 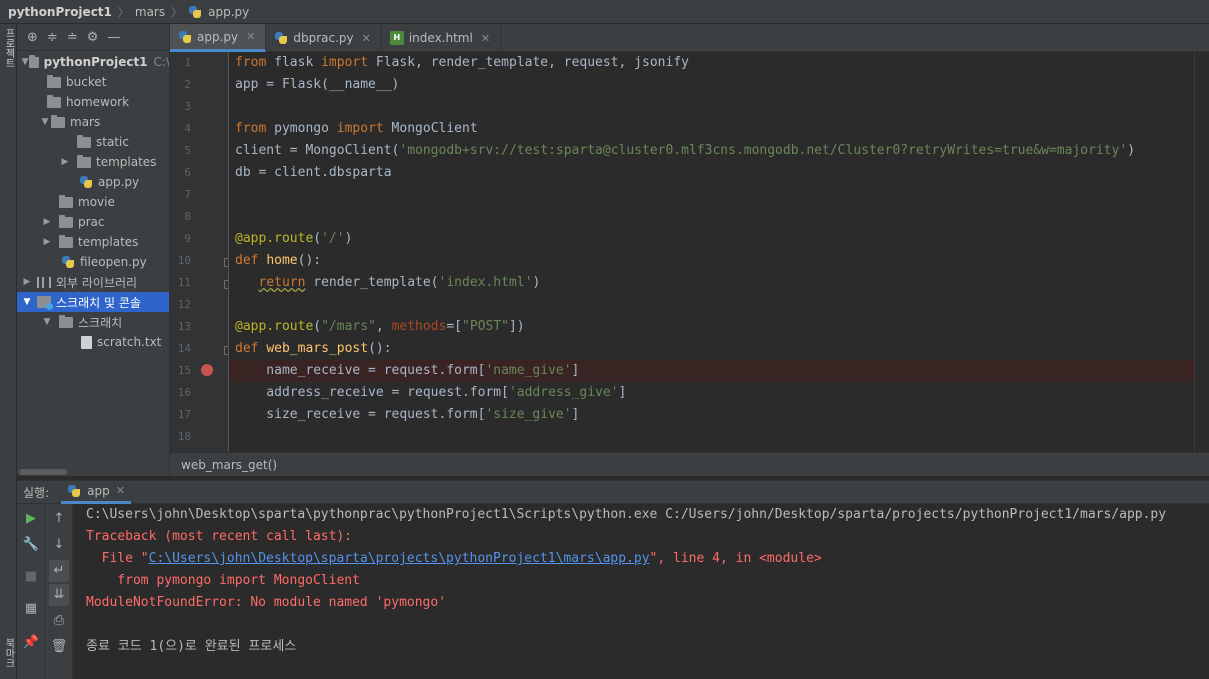 I want to click on tree-item-movie: movie, so click(x=93, y=202).